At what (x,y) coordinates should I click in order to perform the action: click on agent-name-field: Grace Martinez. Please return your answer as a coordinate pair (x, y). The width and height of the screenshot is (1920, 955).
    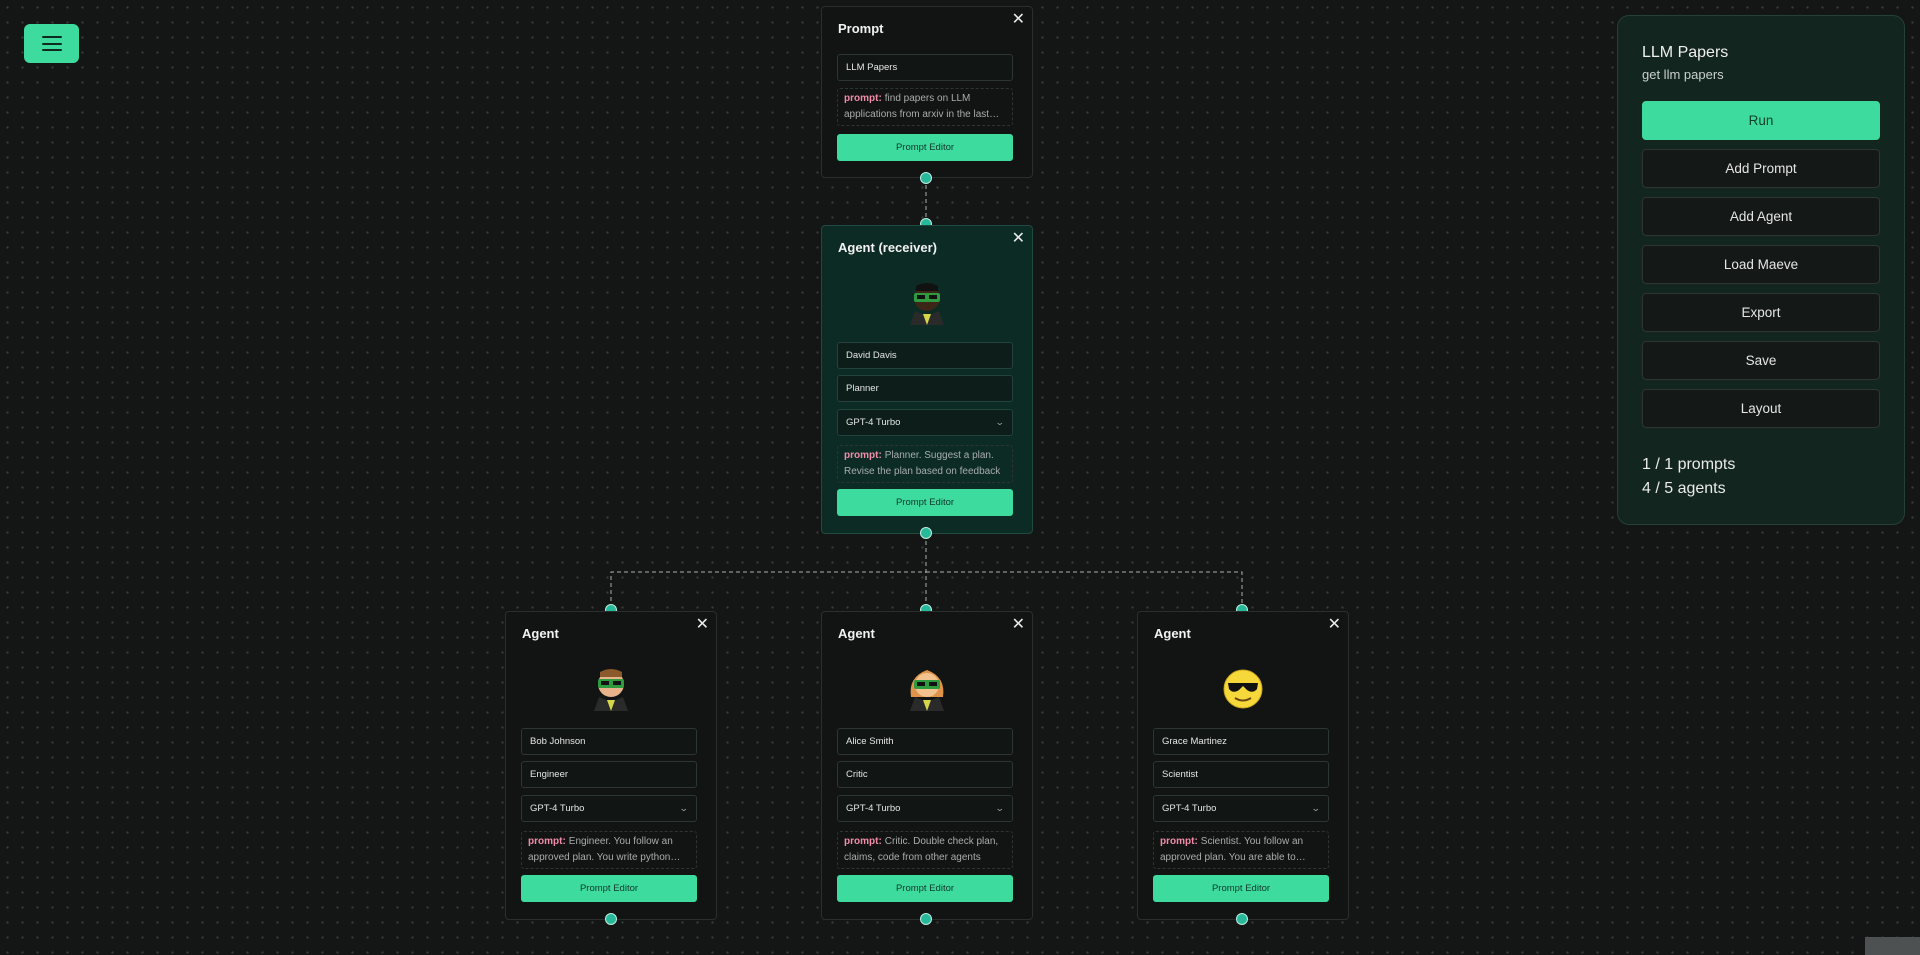
    Looking at the image, I should click on (1241, 741).